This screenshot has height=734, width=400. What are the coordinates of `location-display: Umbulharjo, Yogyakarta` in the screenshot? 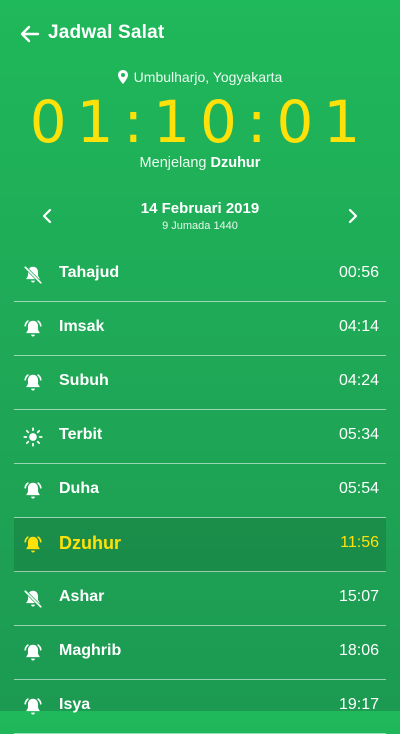 It's located at (200, 77).